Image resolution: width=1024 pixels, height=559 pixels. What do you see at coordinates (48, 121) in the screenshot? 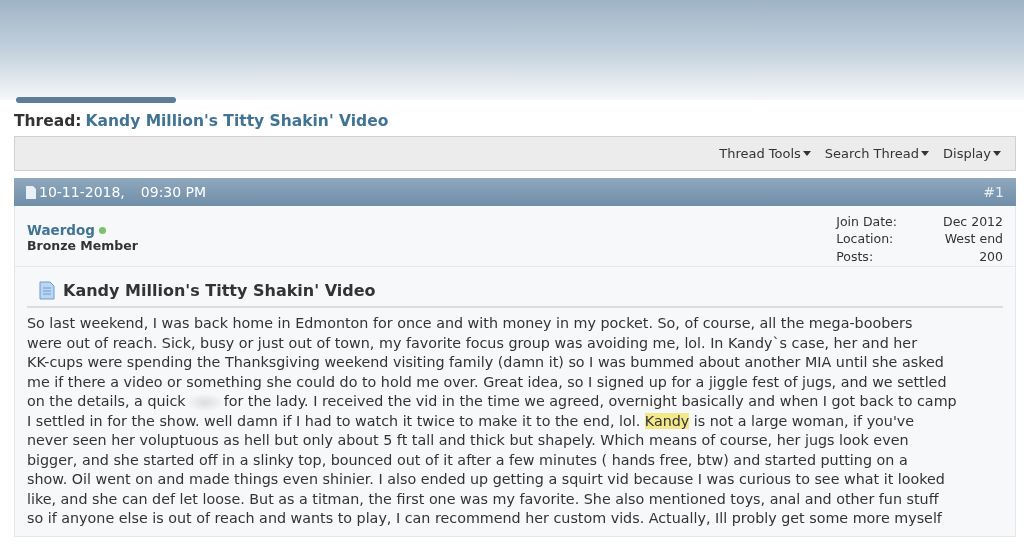
I see `thread-label: Thread:` at bounding box center [48, 121].